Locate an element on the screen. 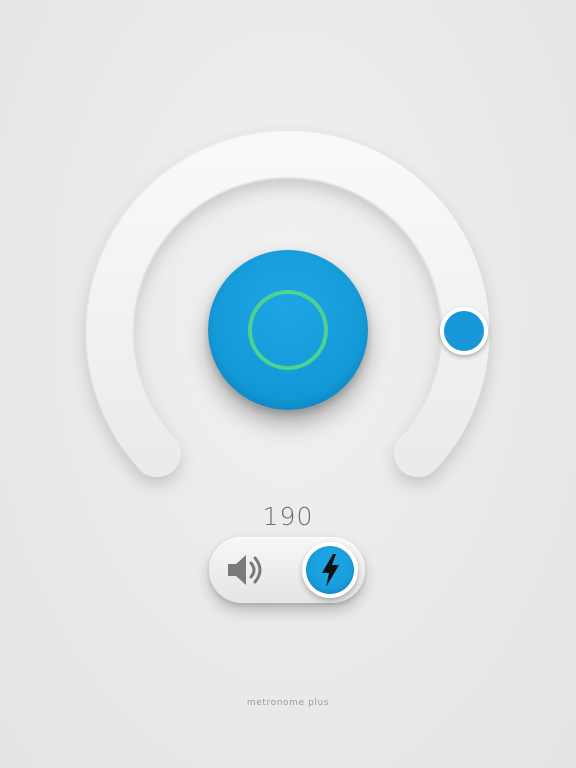  flash-mode-fill is located at coordinates (330, 570).